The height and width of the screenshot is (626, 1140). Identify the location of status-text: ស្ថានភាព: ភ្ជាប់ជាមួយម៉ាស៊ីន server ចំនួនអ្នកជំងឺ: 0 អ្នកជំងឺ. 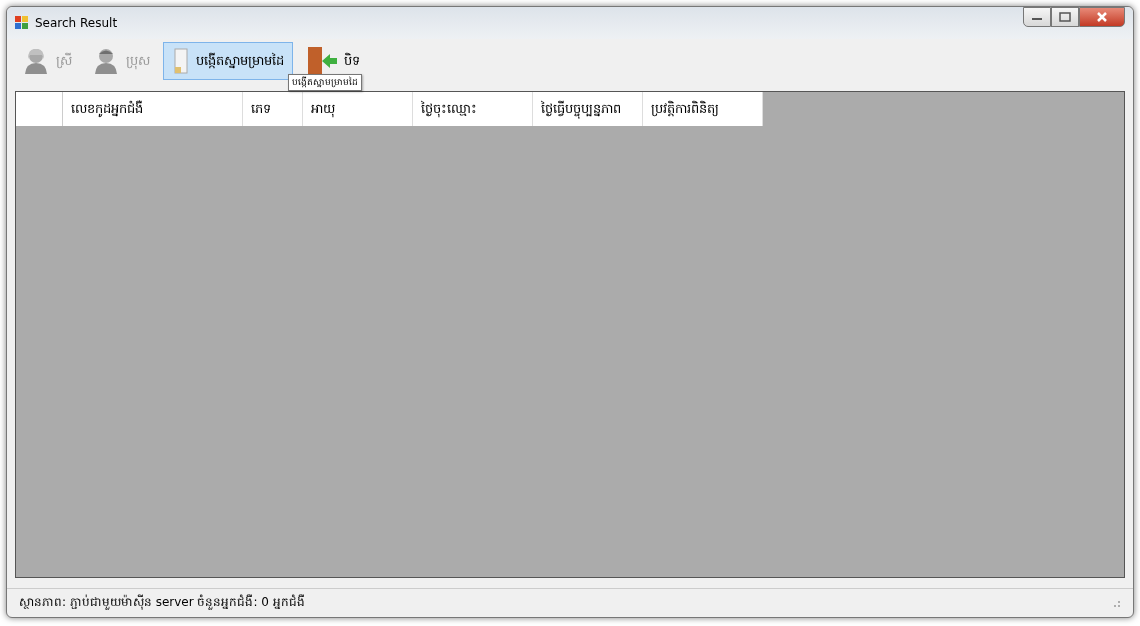
(162, 603).